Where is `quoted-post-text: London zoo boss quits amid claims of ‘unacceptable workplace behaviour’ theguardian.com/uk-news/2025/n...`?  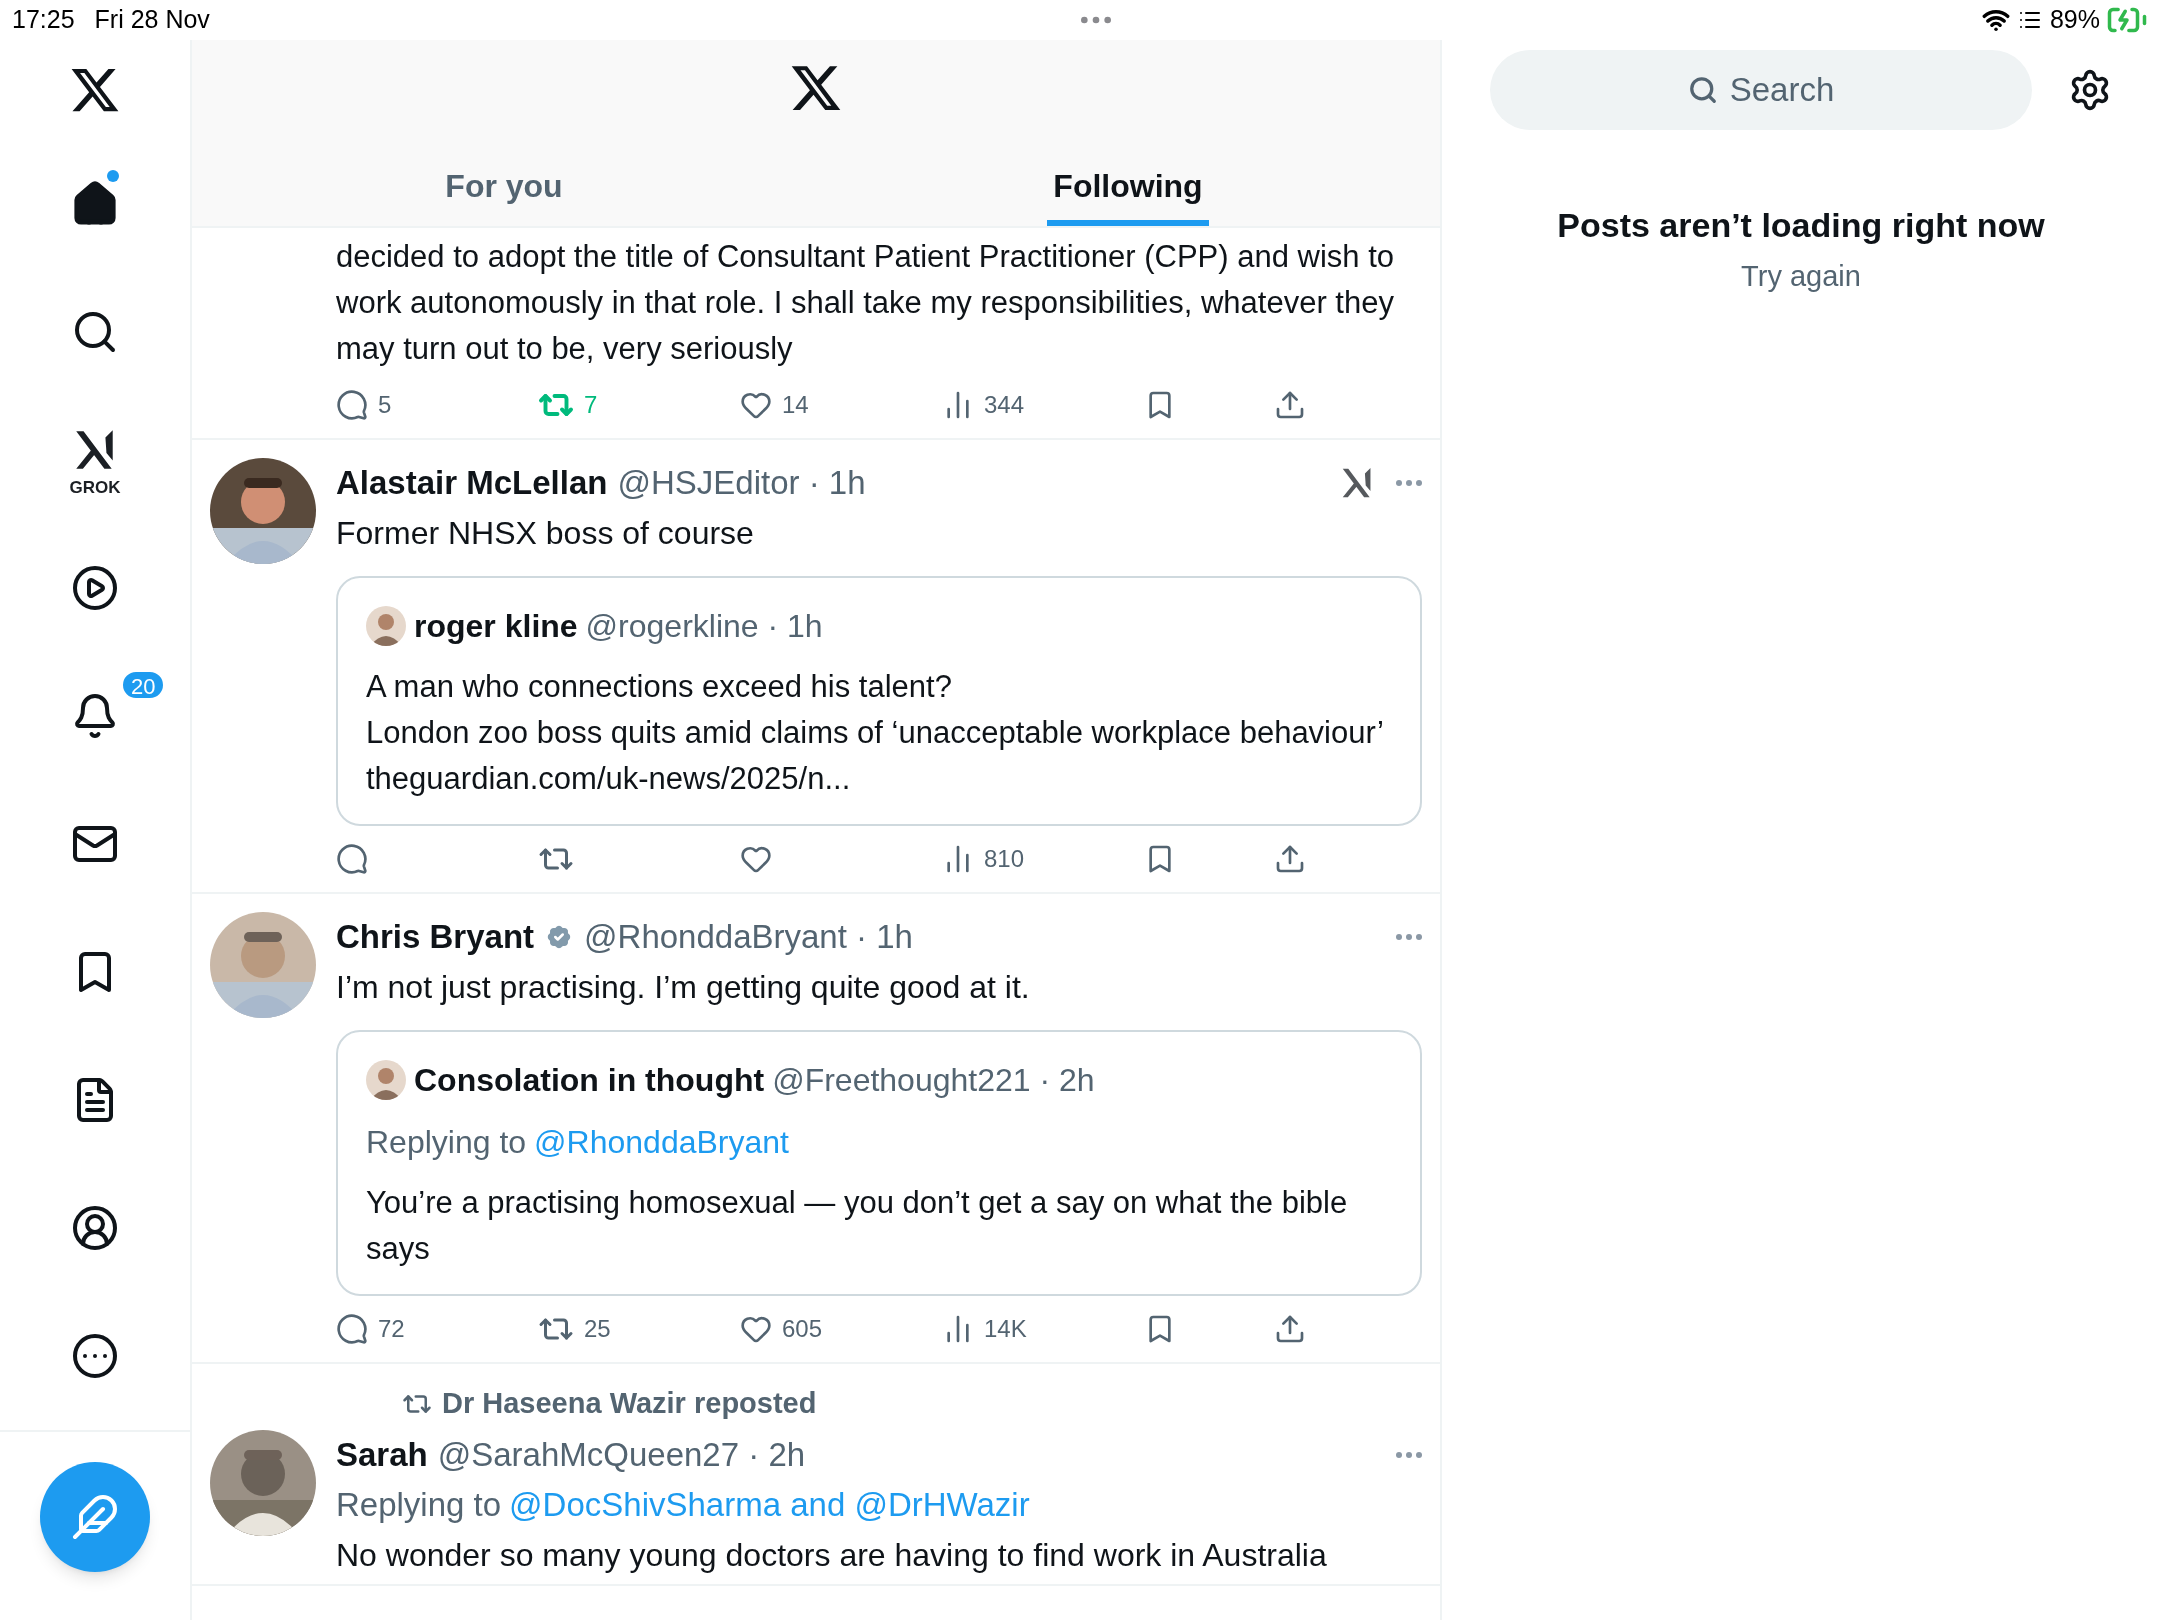
quoted-post-text: London zoo boss quits amid claims of ‘unacceptable workplace behaviour’ theguardian.com/uk-news/2025/n... is located at coordinates (875, 756).